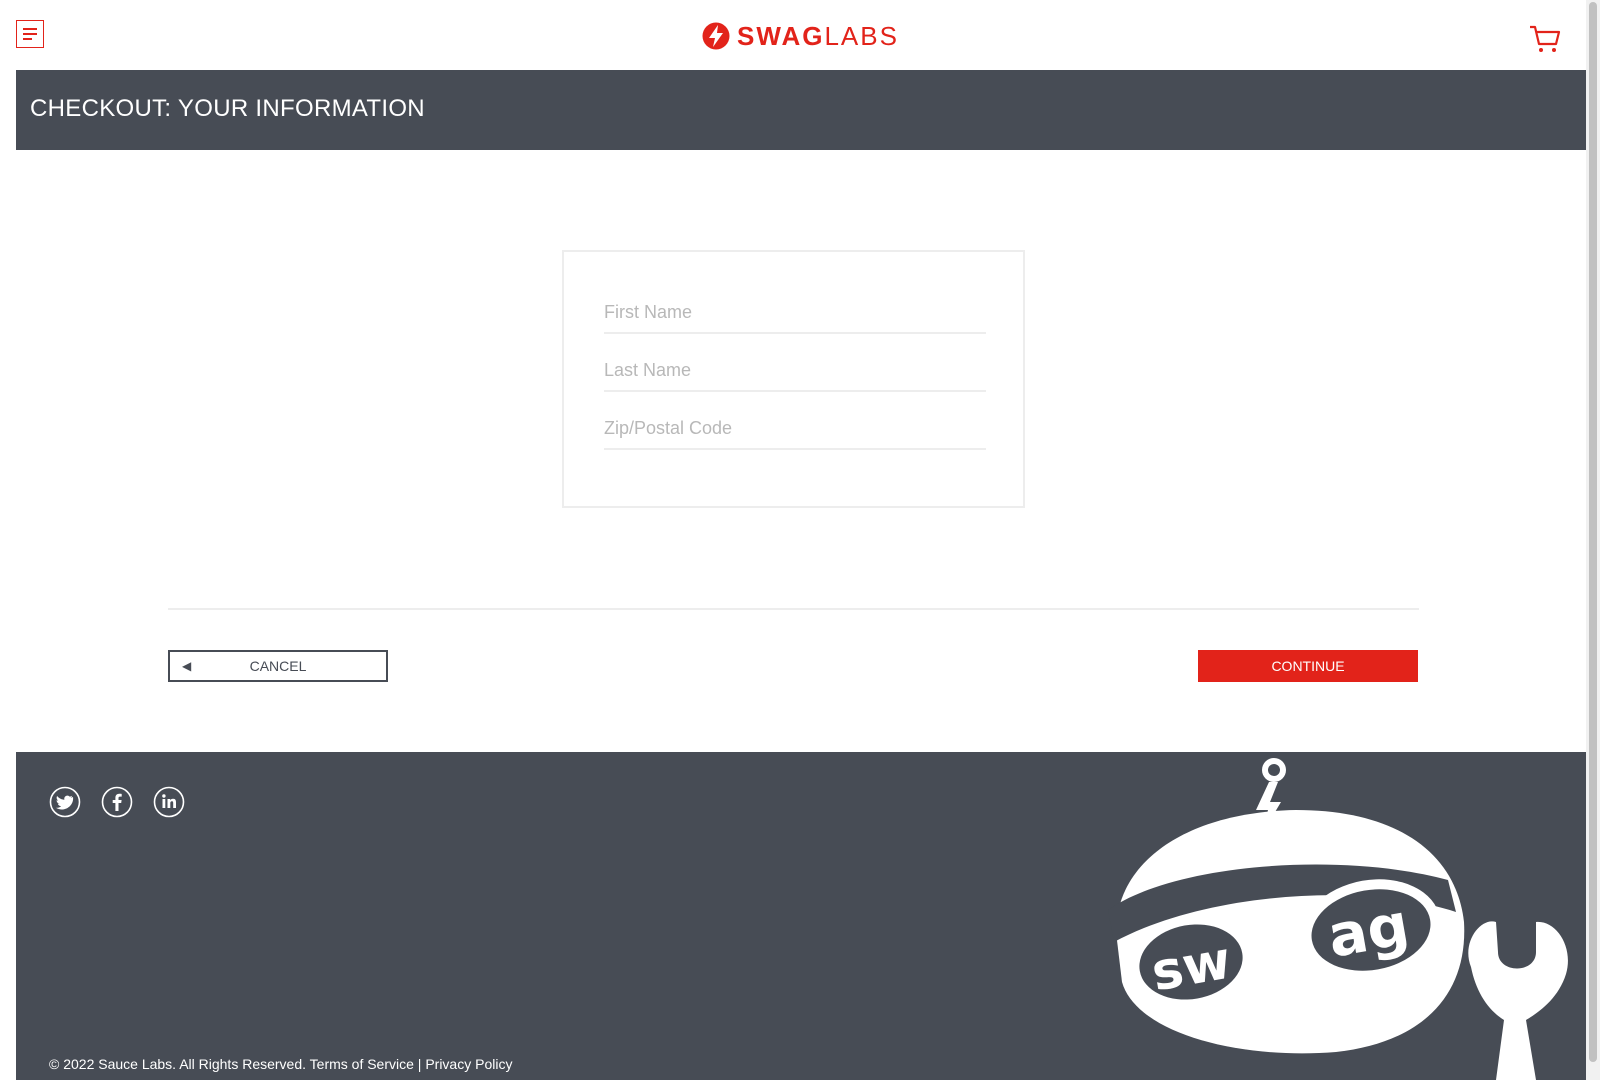 This screenshot has width=1600, height=1080. I want to click on swag-robot-illustration: sw ag, so click(1338, 919).